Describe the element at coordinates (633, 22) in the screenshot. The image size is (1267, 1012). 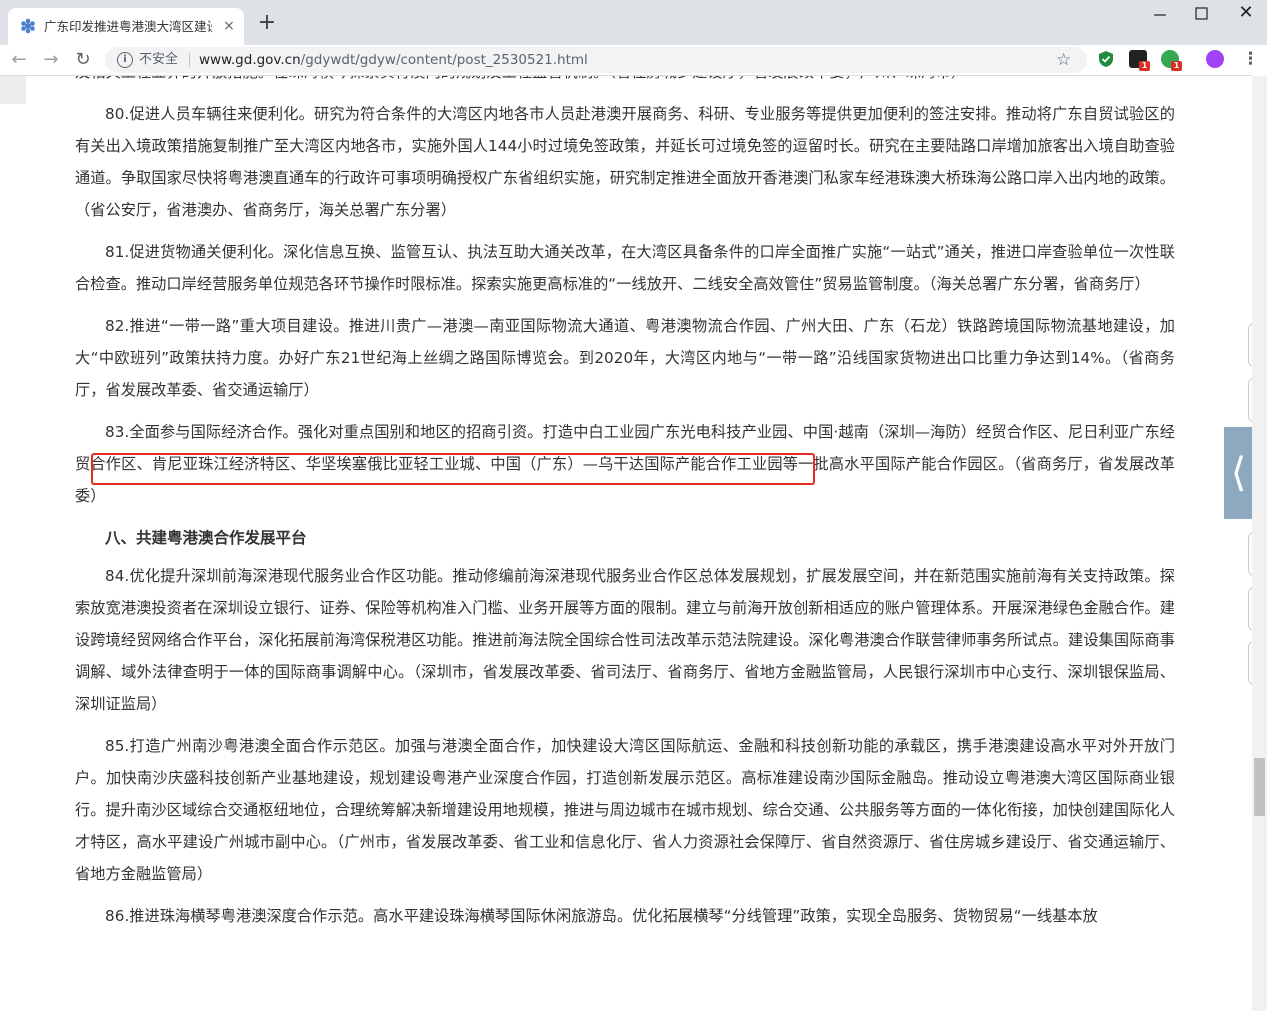
I see `tab-strip: 广东印发推进粤港澳大湾区建设三 × + ✕` at that location.